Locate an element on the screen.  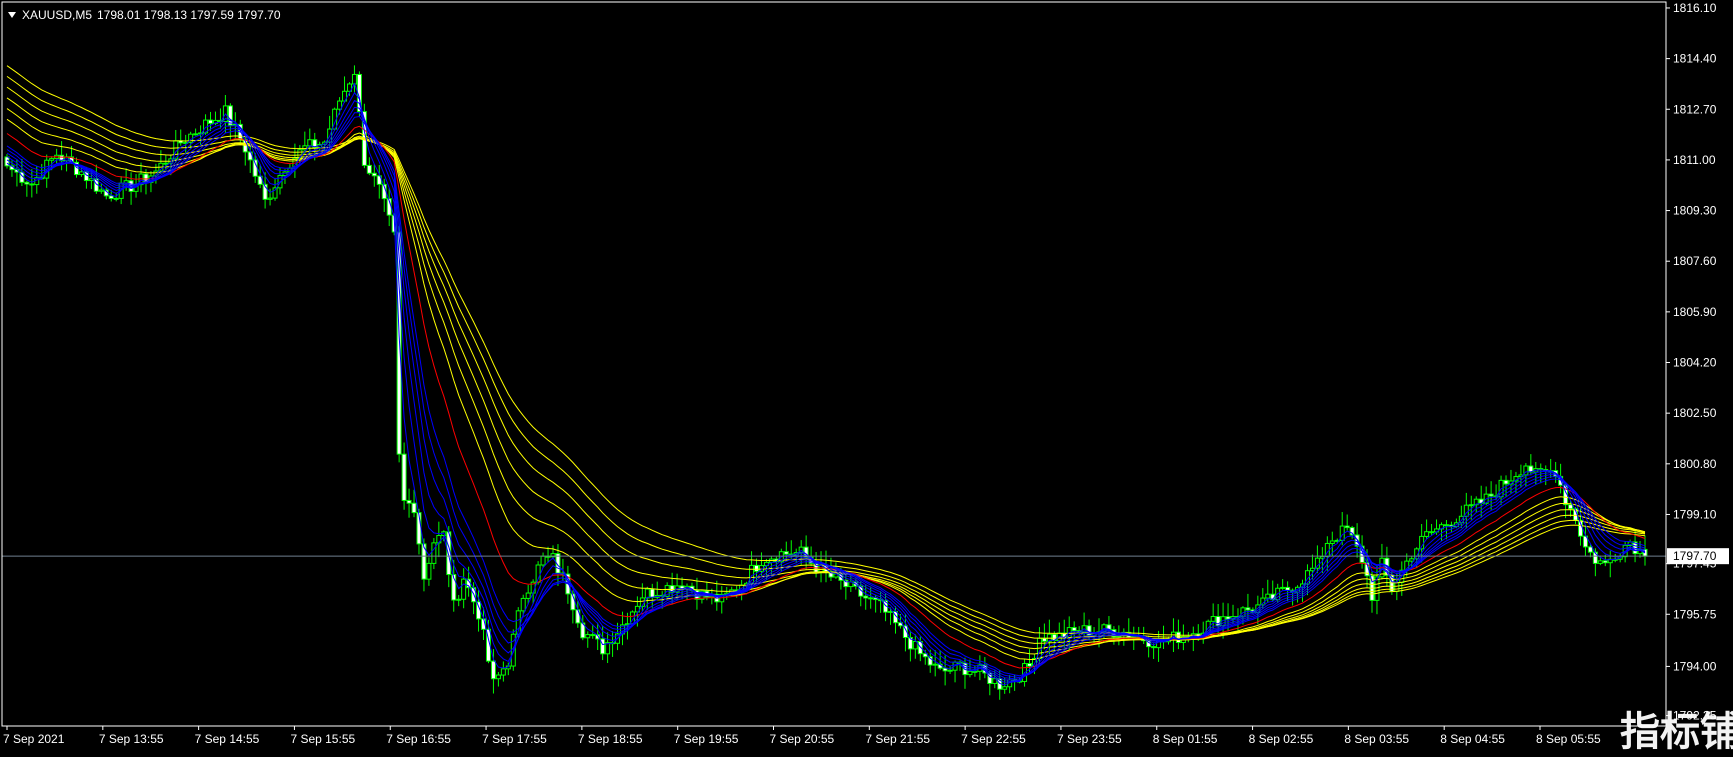
x-tick-label: 7 Sep 15:55 is located at coordinates (322, 739).